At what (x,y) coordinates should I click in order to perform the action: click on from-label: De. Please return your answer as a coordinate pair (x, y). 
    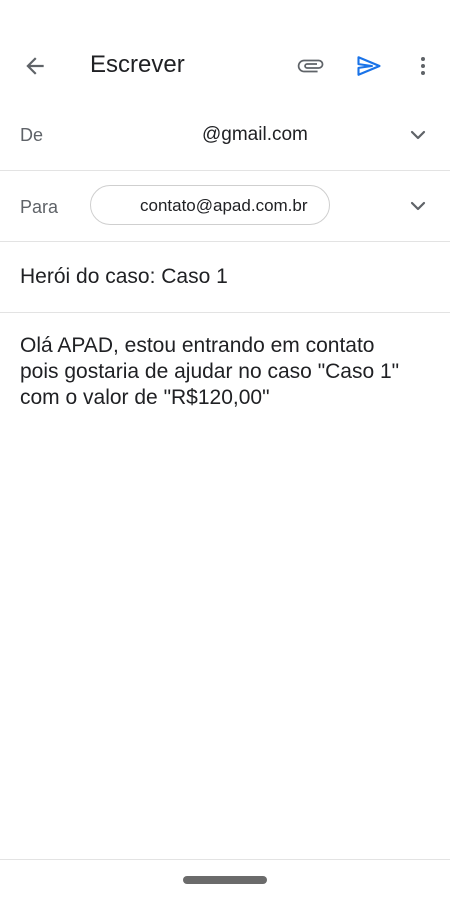
    Looking at the image, I should click on (32, 135).